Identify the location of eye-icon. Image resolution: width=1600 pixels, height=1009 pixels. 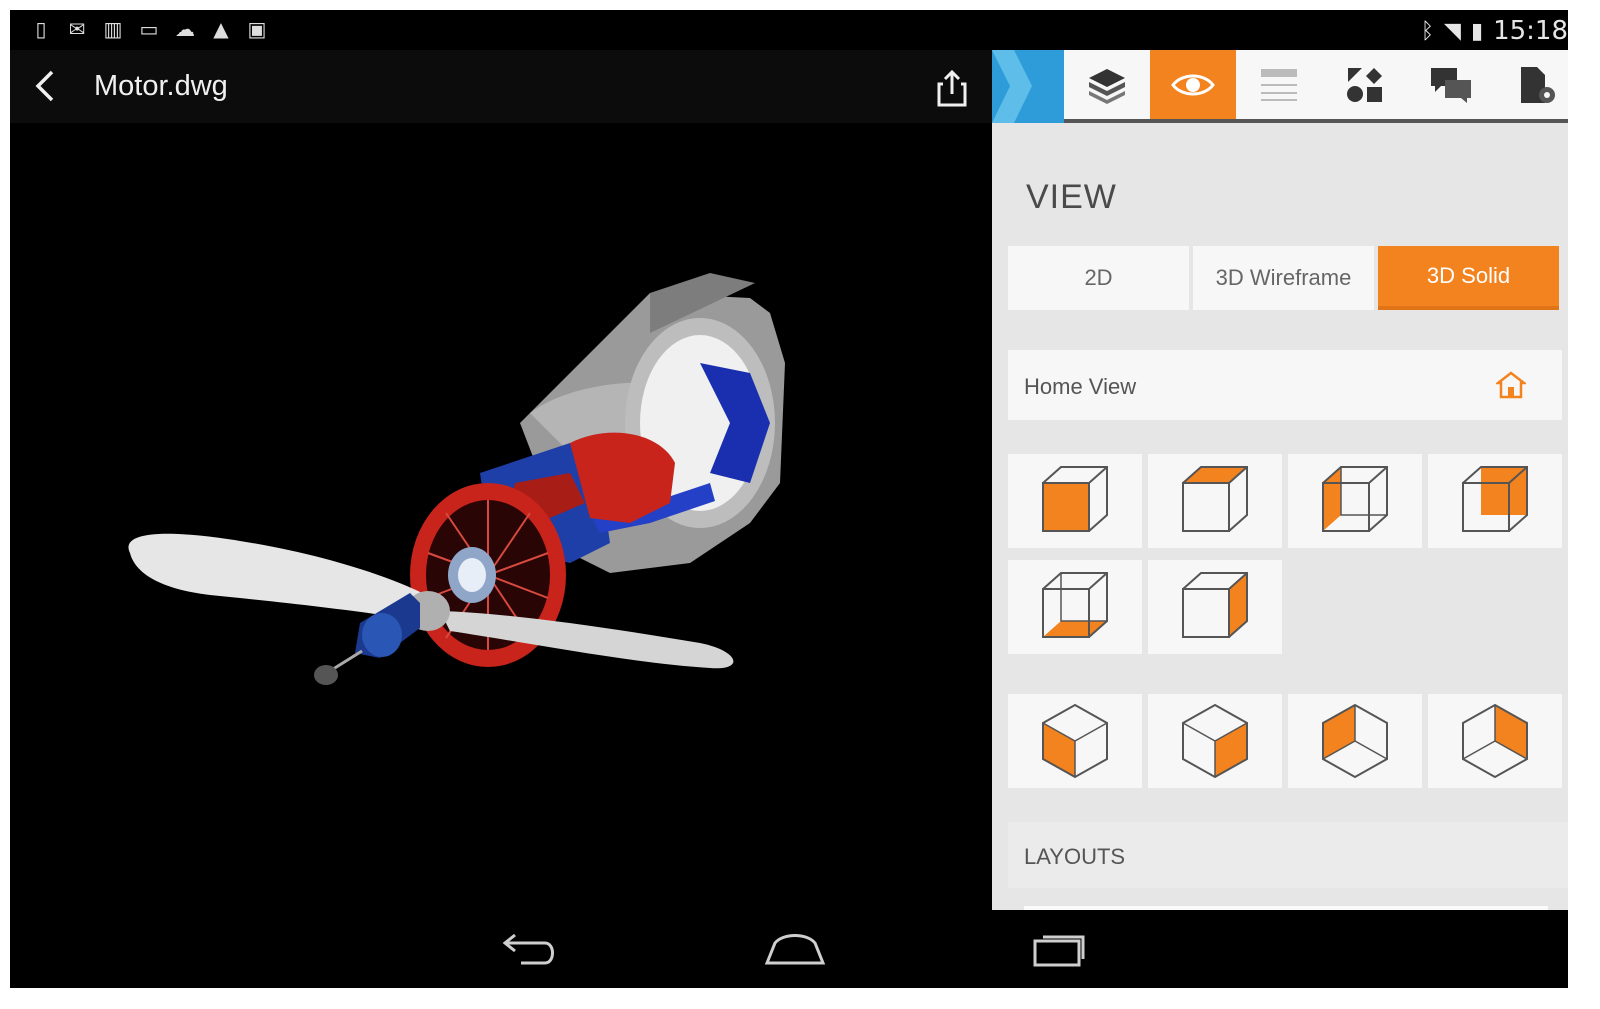
(1193, 84).